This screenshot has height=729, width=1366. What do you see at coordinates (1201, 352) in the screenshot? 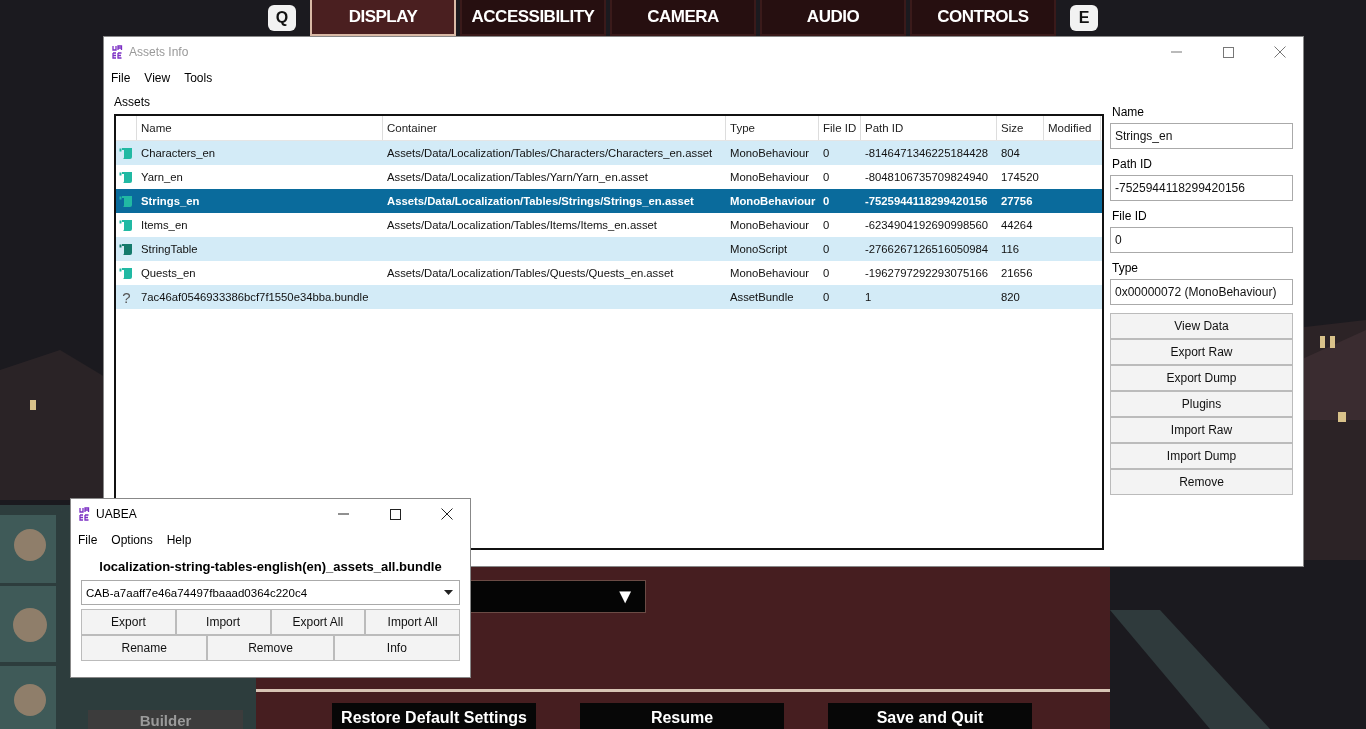
I see `action-button: Export Raw` at bounding box center [1201, 352].